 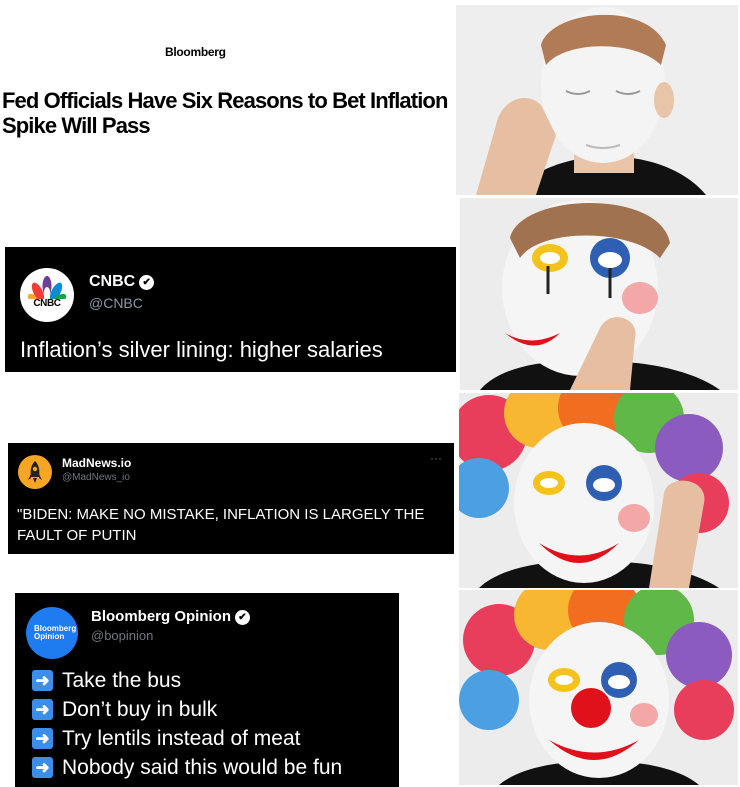 I want to click on list-item: ➜ Nobody said this would be fun, so click(x=187, y=767).